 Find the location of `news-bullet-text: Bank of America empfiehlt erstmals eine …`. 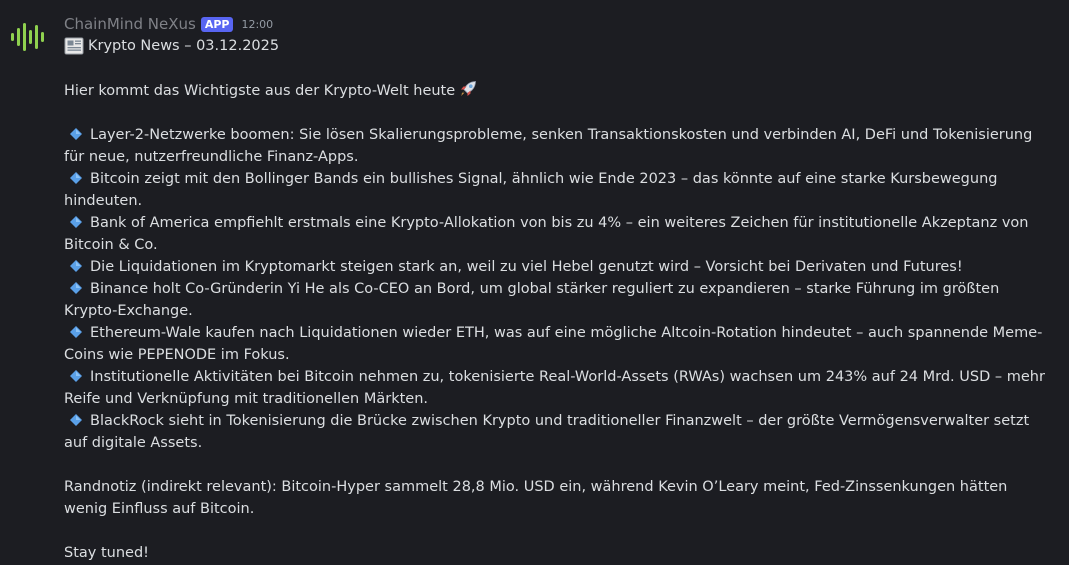

news-bullet-text: Bank of America empfiehlt erstmals eine … is located at coordinates (546, 234).